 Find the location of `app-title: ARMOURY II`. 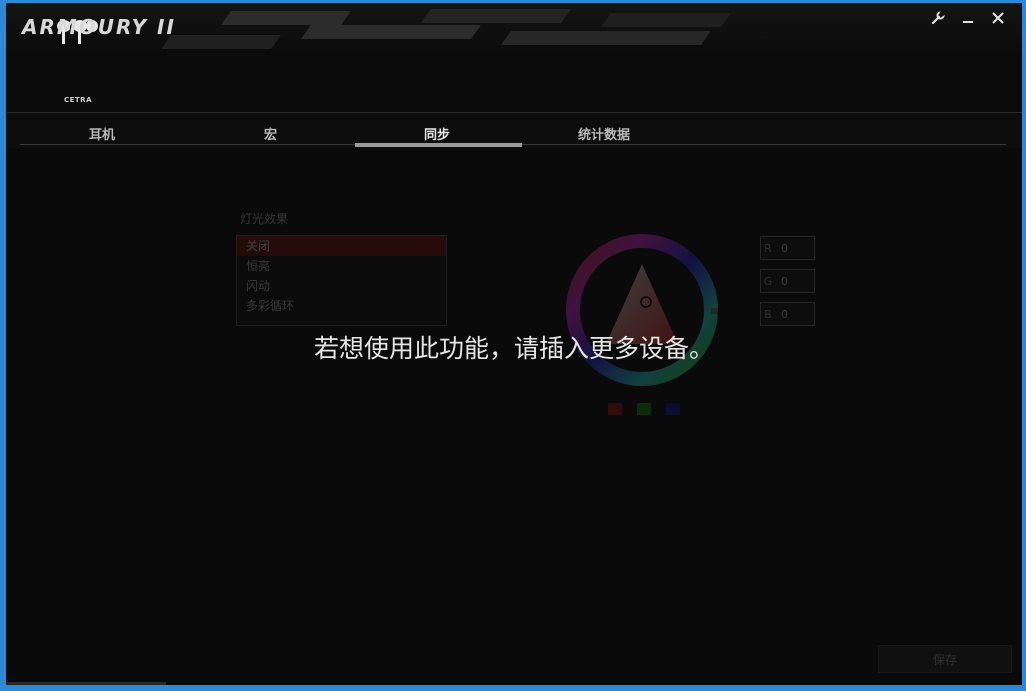

app-title: ARMOURY II is located at coordinates (99, 27).